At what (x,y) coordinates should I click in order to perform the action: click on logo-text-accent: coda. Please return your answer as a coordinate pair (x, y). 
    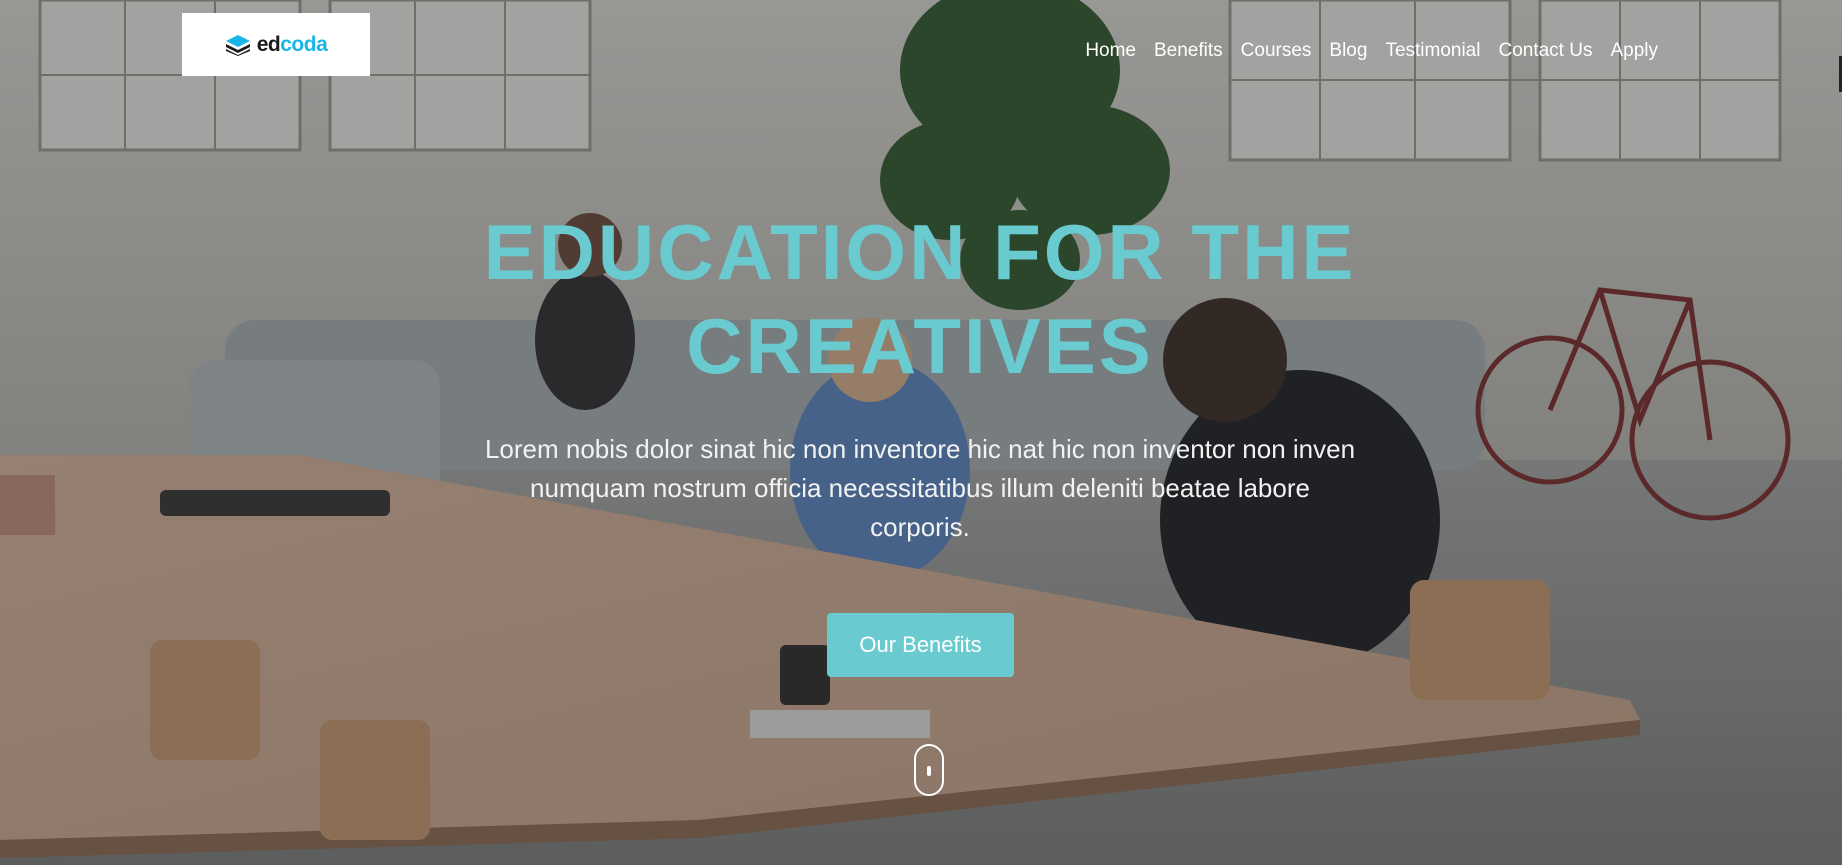
    Looking at the image, I should click on (304, 44).